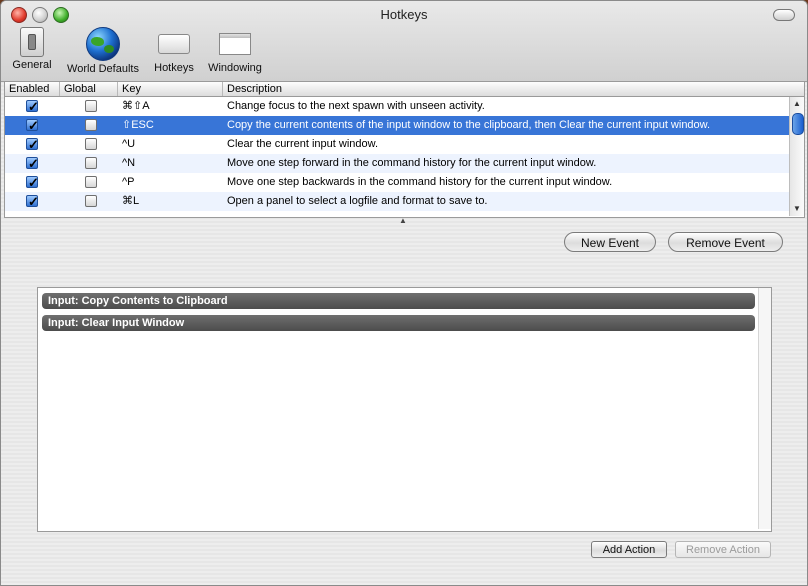  What do you see at coordinates (174, 44) in the screenshot?
I see `keyboard-icon` at bounding box center [174, 44].